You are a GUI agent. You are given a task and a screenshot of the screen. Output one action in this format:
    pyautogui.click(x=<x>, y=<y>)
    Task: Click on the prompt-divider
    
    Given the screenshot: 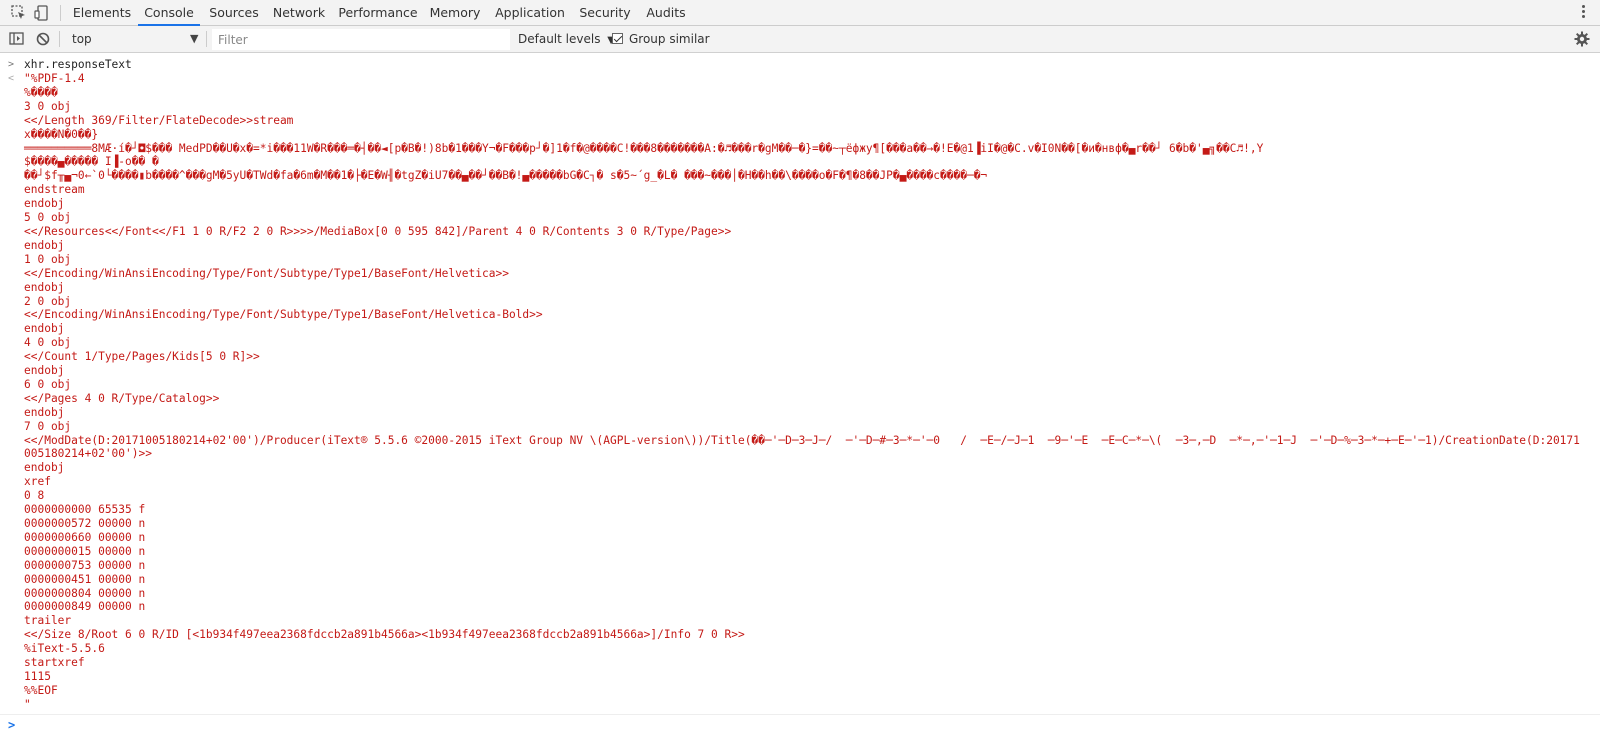 What is the action you would take?
    pyautogui.click(x=800, y=714)
    